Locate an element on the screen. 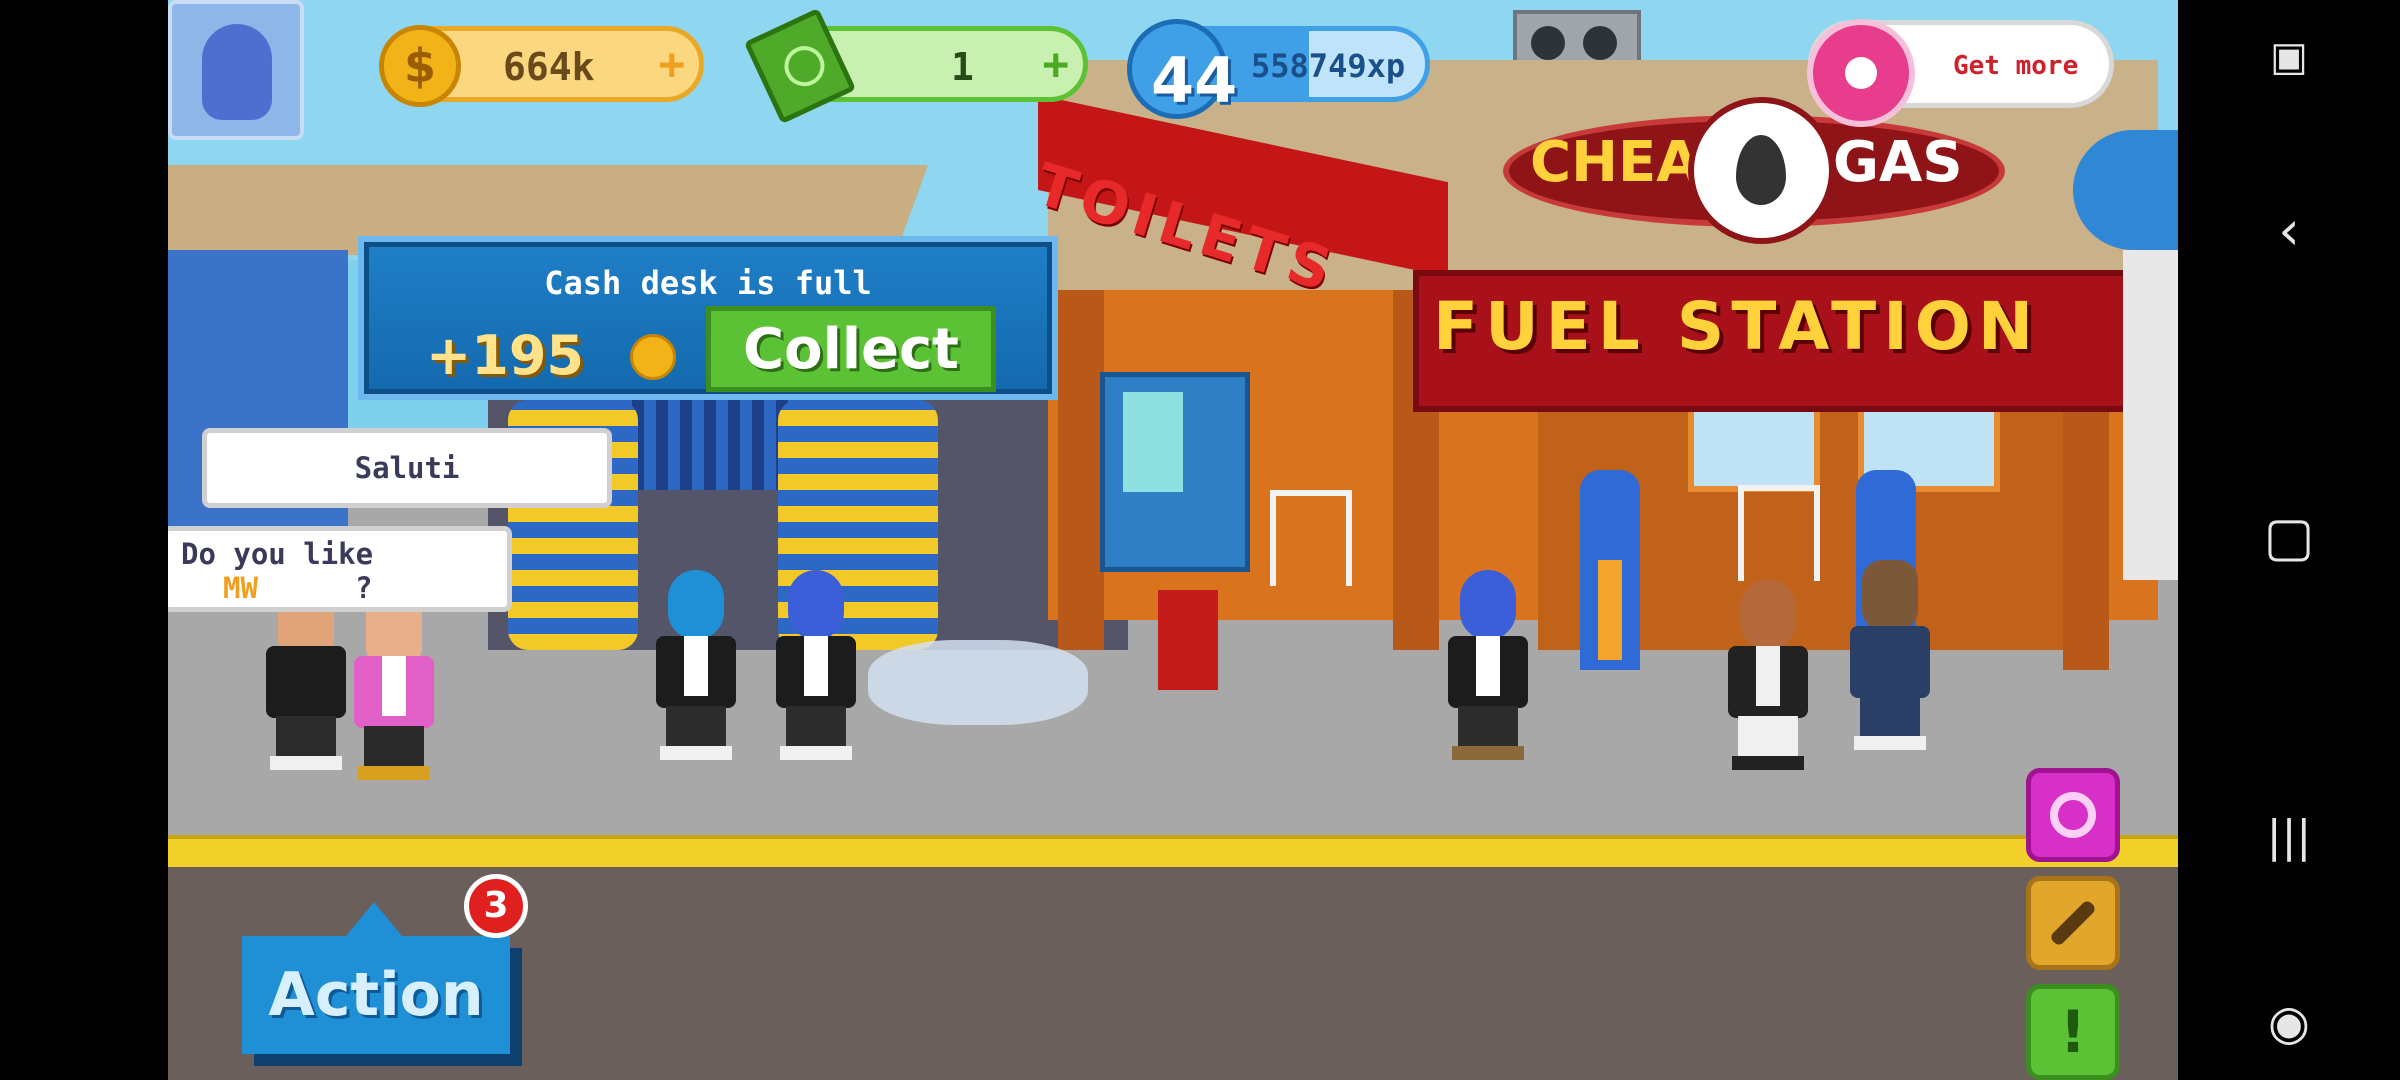 This screenshot has width=2400, height=1080. cheap-gas-sign-right: GAS is located at coordinates (1898, 162).